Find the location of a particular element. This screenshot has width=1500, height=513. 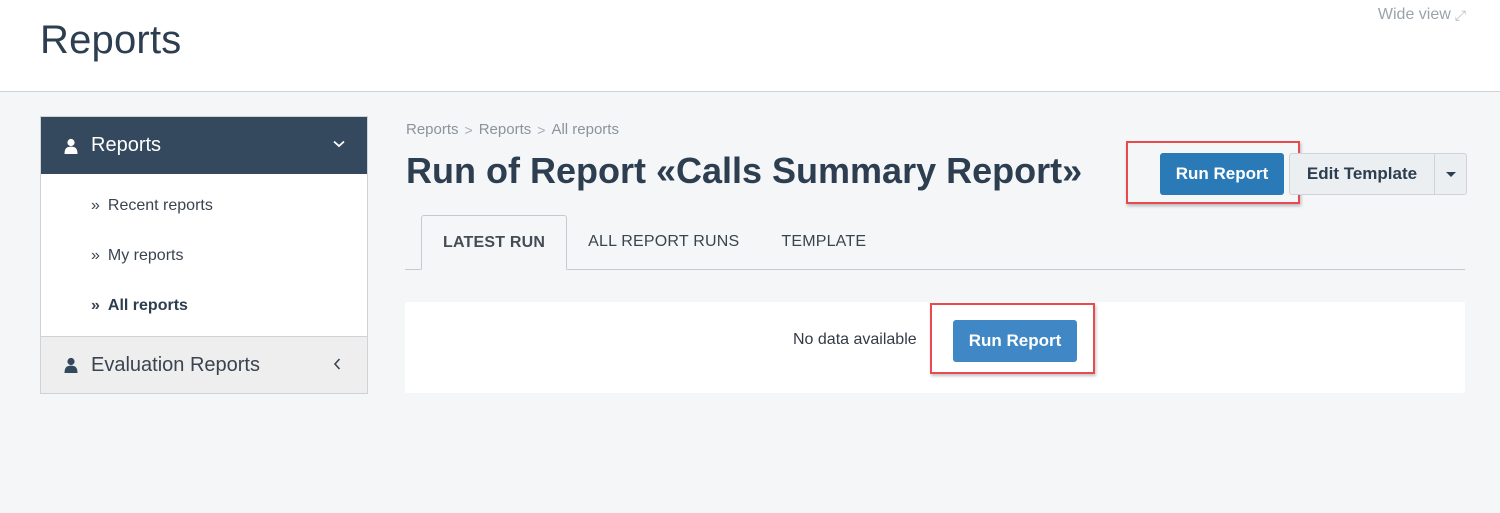

sidebar-item-label: All reports is located at coordinates (147, 305).